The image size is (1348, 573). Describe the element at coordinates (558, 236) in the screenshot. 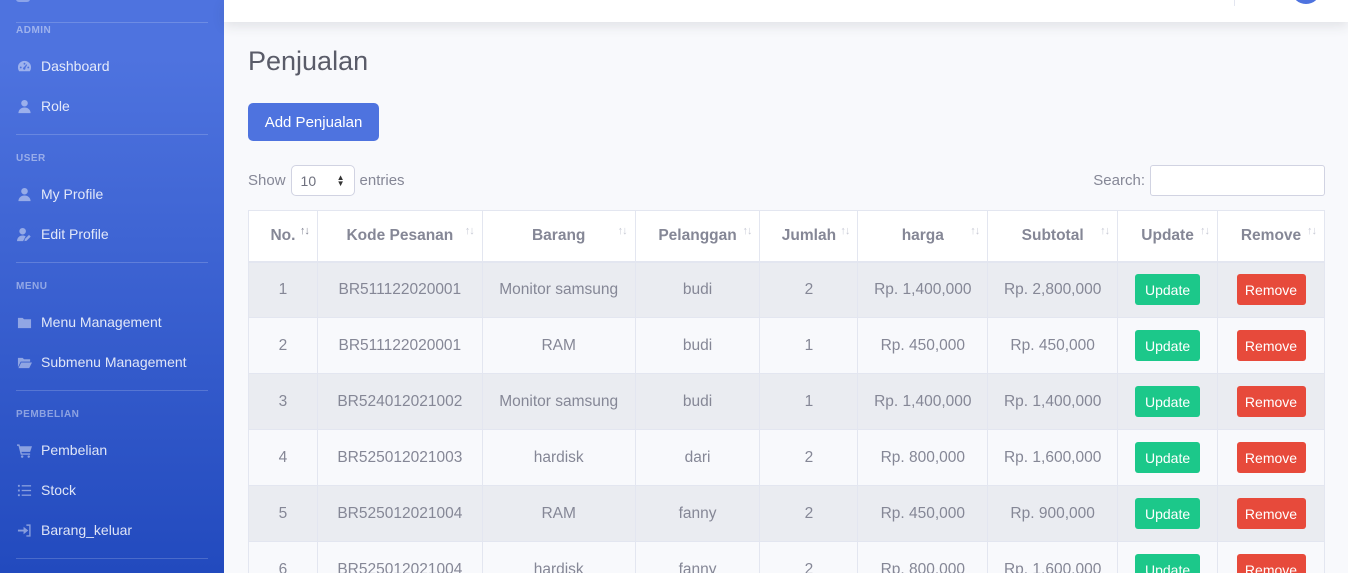

I see `column-header-barang: Barang ↑↓` at that location.